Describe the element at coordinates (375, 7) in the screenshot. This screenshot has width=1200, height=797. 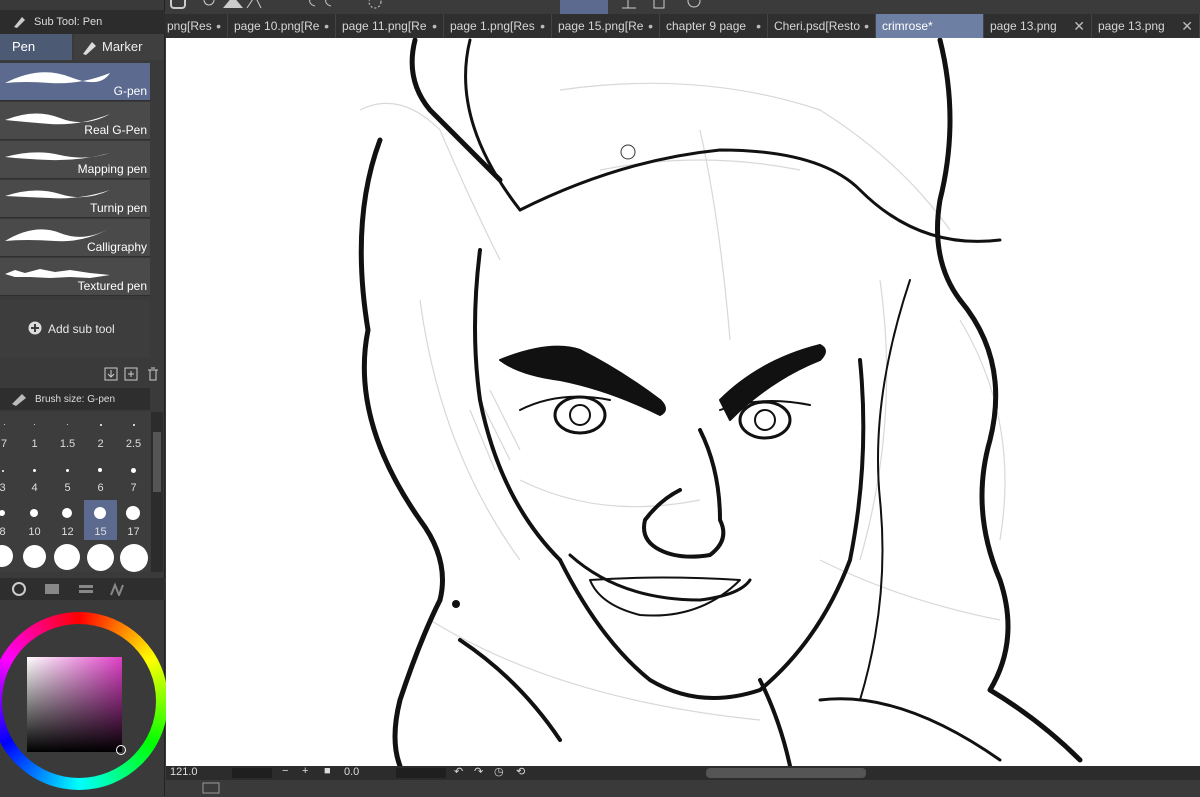
I see `loading-icon` at that location.